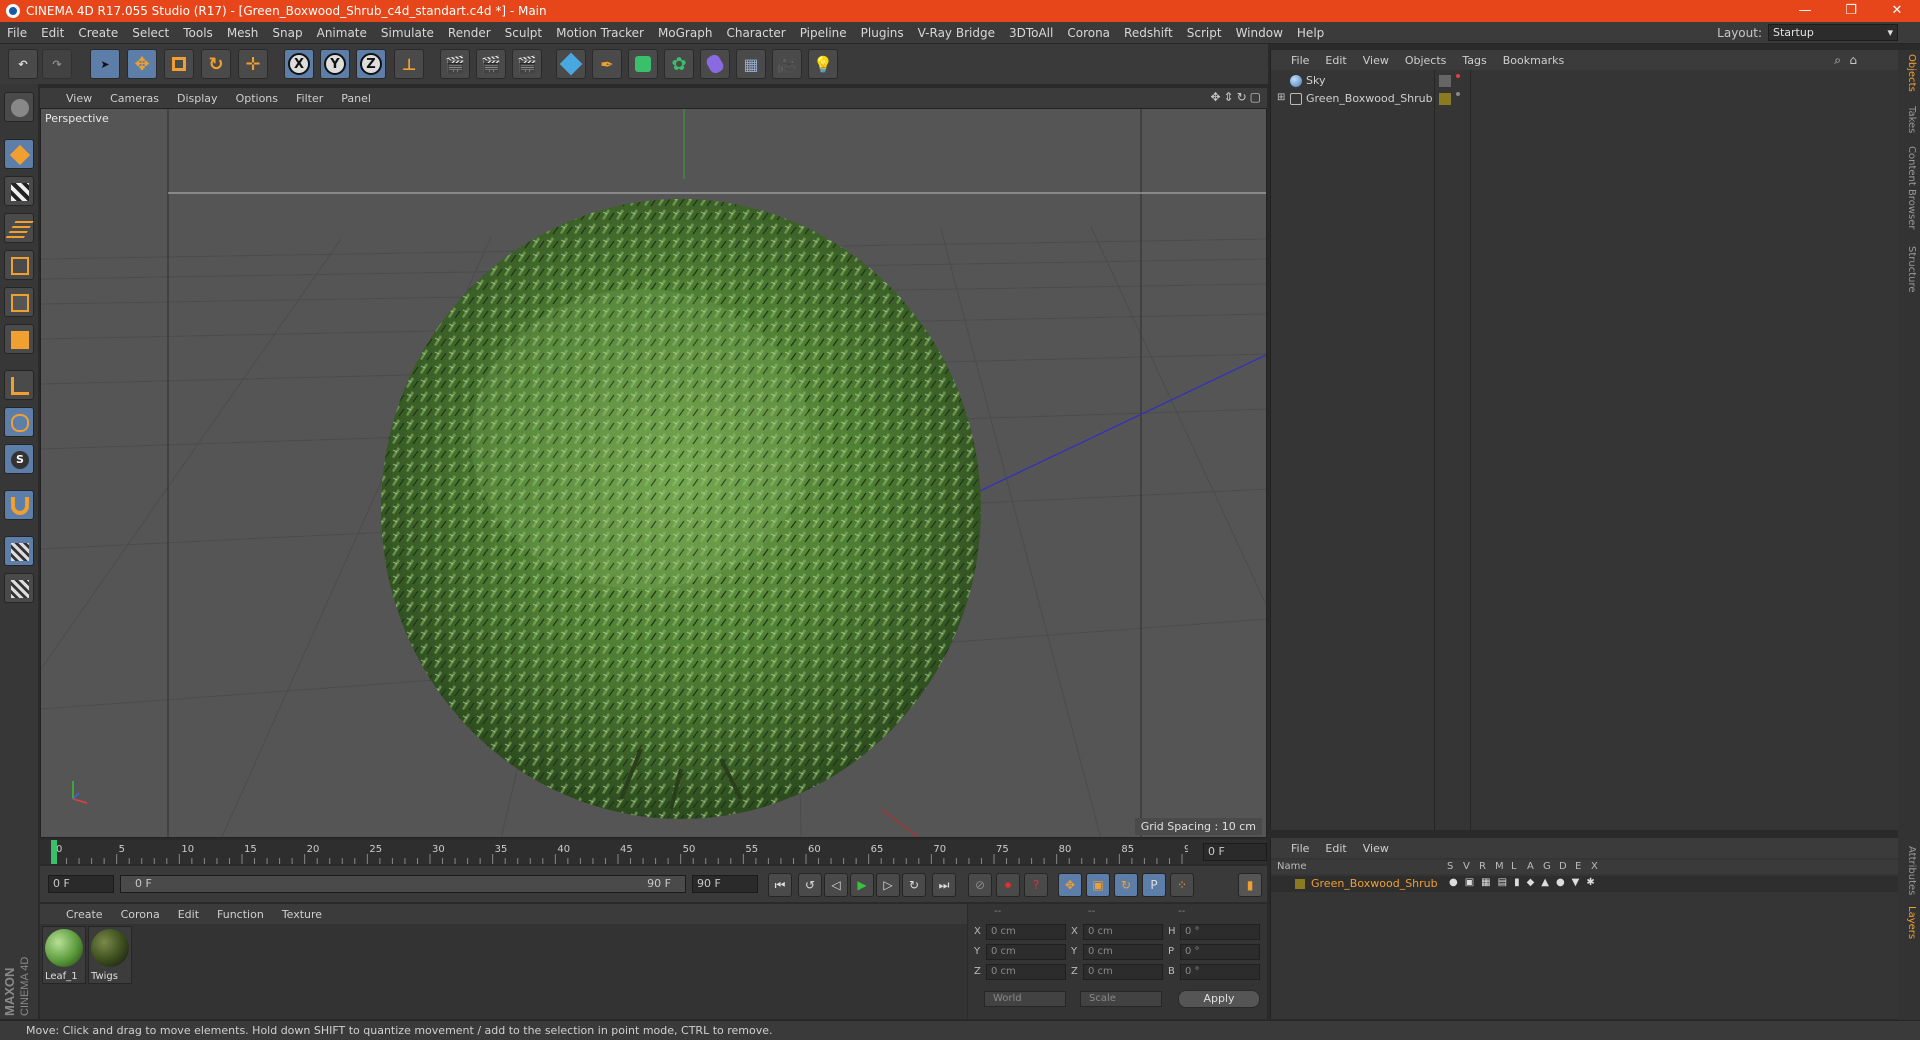 This screenshot has width=1920, height=1040. What do you see at coordinates (1250, 885) in the screenshot?
I see `timeline-window-button: ▮` at bounding box center [1250, 885].